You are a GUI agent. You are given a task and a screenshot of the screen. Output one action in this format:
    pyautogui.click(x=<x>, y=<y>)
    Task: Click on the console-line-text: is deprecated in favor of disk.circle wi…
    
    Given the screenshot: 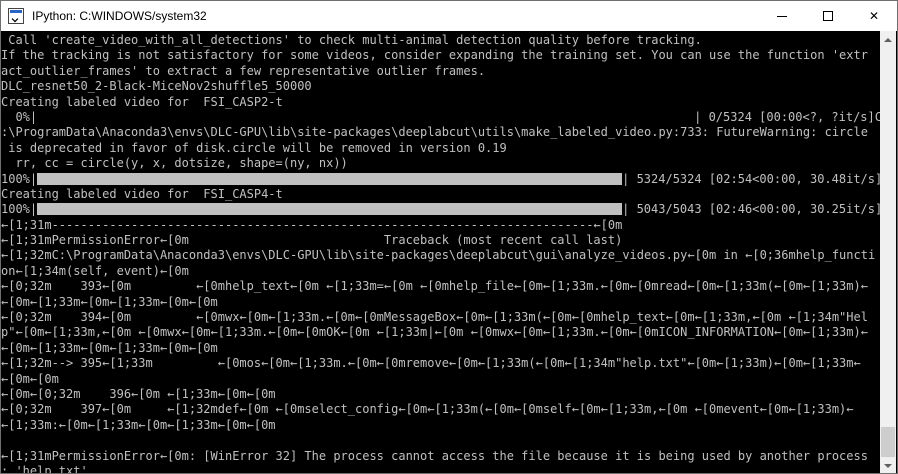 What is the action you would take?
    pyautogui.click(x=254, y=147)
    